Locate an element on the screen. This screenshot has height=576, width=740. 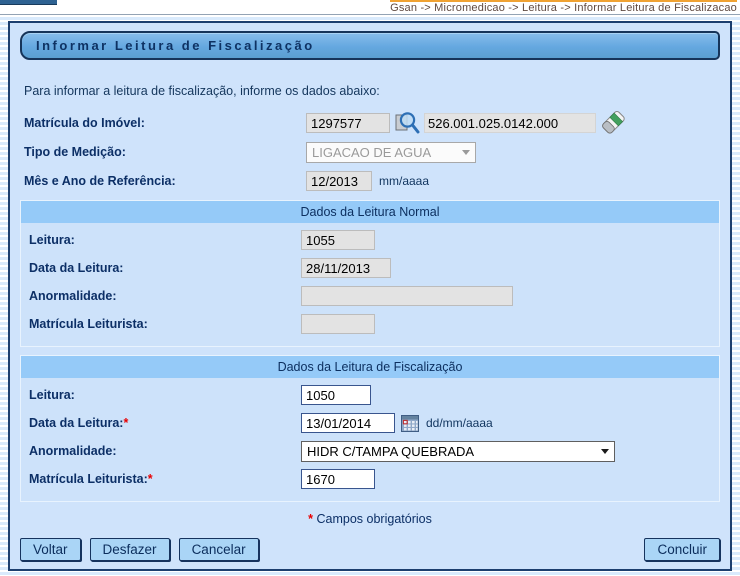
matricula-imovel-label: Matrícula do Imóvel: is located at coordinates (84, 123).